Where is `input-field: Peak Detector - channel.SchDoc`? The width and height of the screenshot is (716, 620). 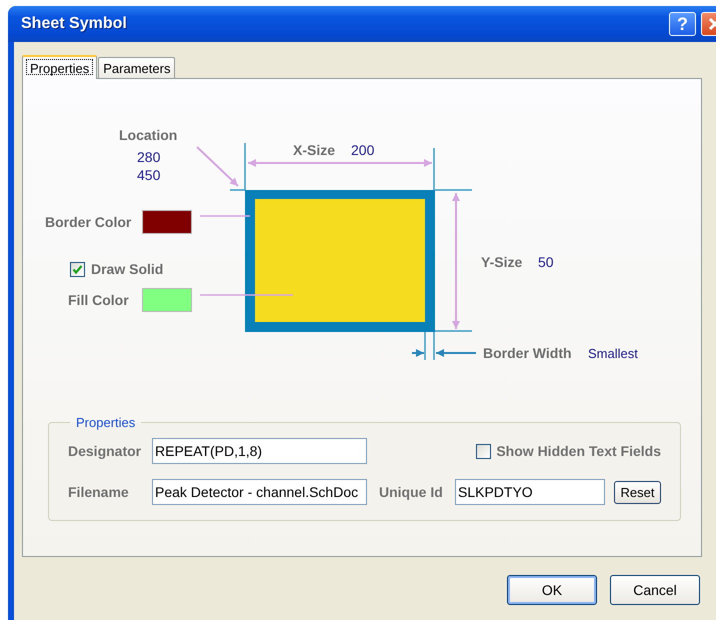 input-field: Peak Detector - channel.SchDoc is located at coordinates (259, 492).